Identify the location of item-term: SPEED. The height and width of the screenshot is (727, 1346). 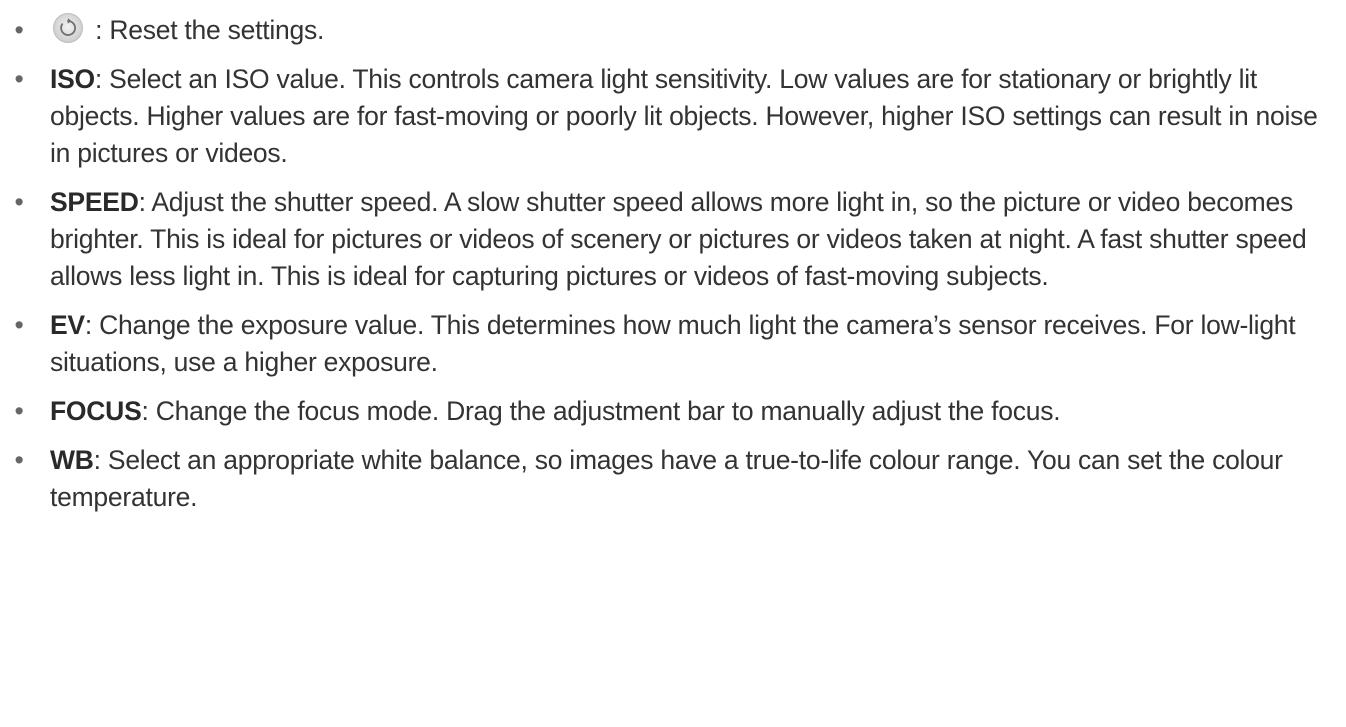
(94, 202).